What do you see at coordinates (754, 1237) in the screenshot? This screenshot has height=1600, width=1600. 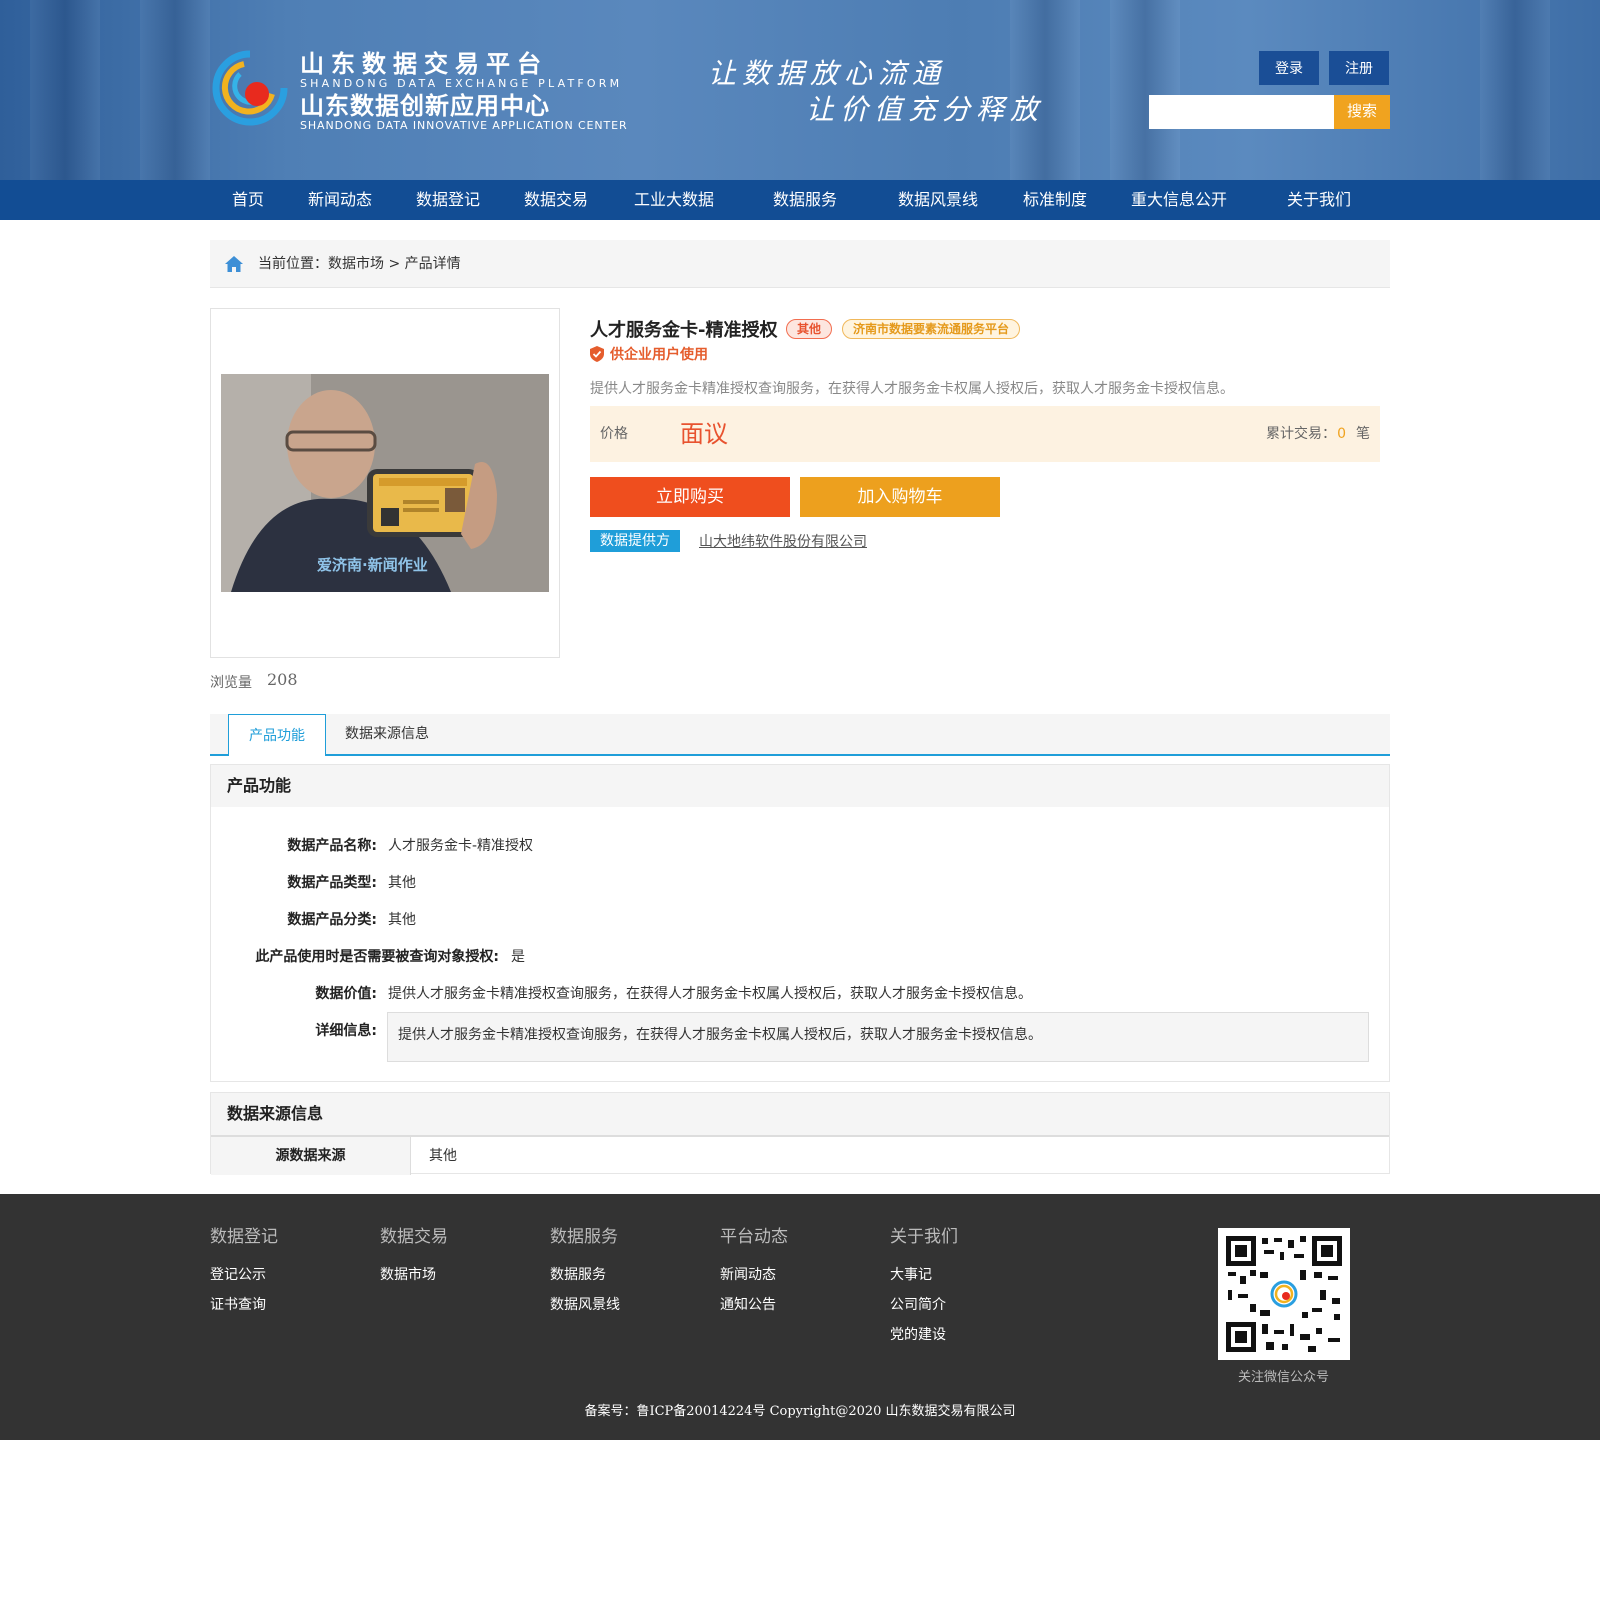 I see `footer-col-title: 平台动态` at bounding box center [754, 1237].